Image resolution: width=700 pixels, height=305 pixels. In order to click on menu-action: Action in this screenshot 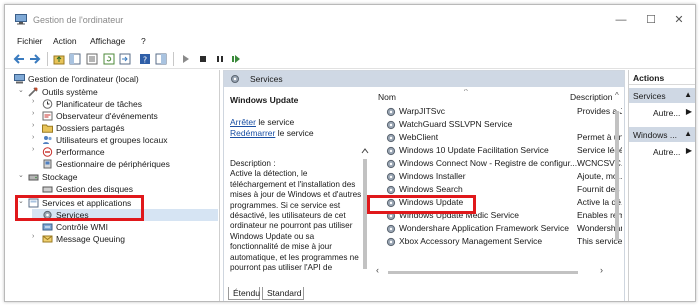, I will do `click(65, 41)`.